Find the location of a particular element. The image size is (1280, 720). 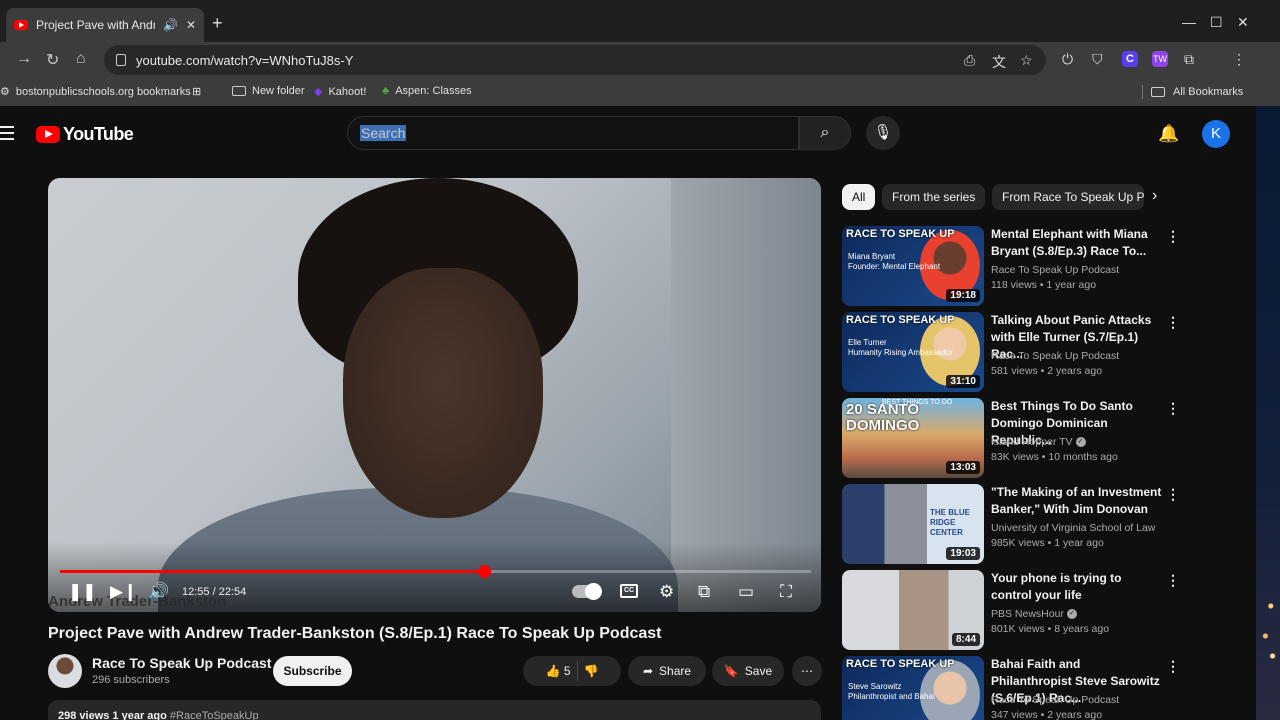

youtube-logo: YouTube is located at coordinates (85, 134).